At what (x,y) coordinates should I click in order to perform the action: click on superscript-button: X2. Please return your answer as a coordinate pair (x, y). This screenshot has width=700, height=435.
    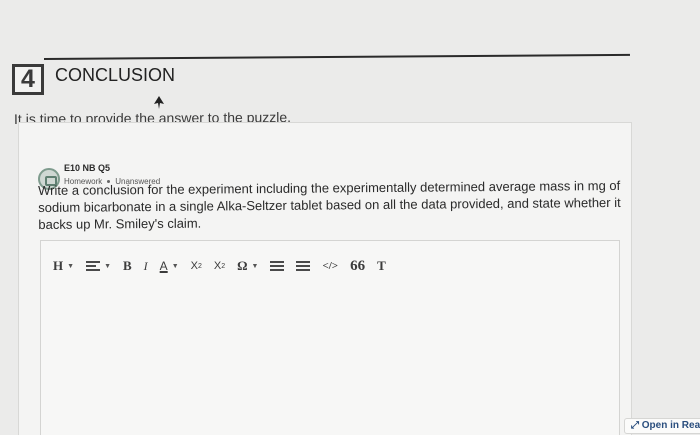
    Looking at the image, I should click on (219, 266).